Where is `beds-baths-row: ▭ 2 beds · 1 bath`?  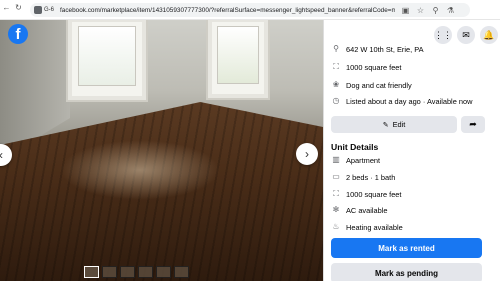
beds-baths-row: ▭ 2 beds · 1 bath is located at coordinates (363, 177).